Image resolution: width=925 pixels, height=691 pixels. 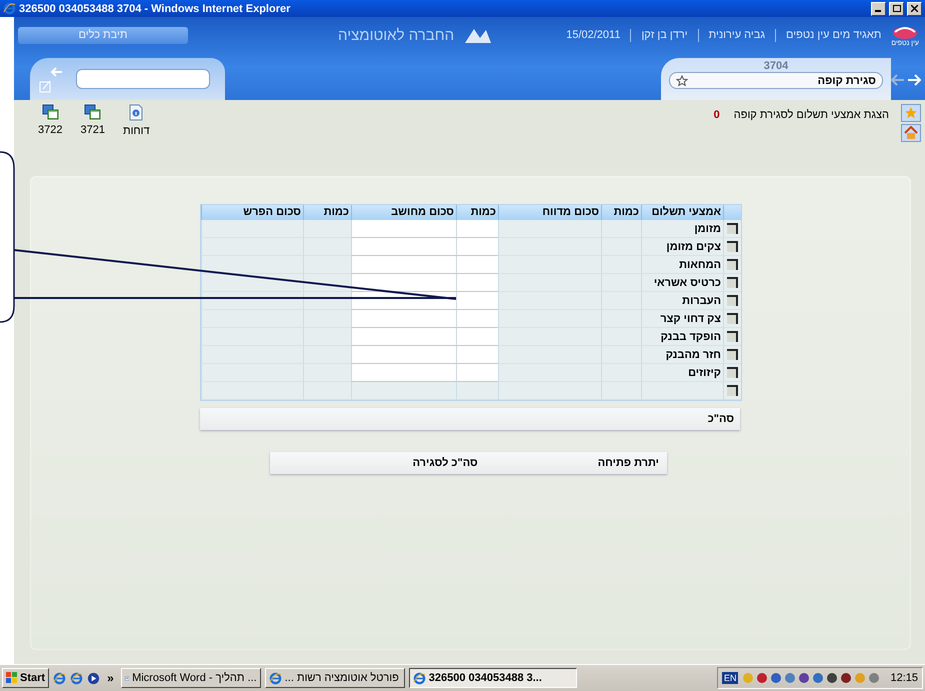 What do you see at coordinates (26, 678) in the screenshot?
I see `start-button: Start` at bounding box center [26, 678].